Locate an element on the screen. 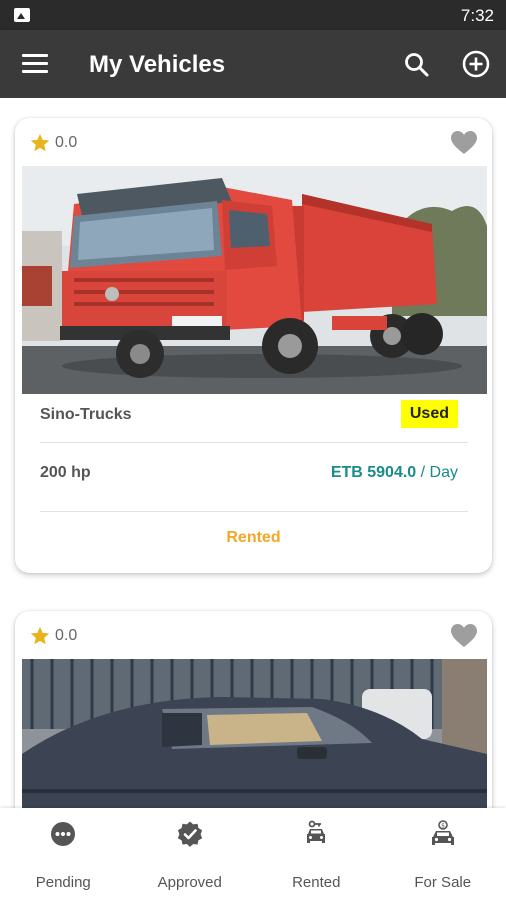 The width and height of the screenshot is (506, 900). status-time: 7:32 is located at coordinates (477, 15).